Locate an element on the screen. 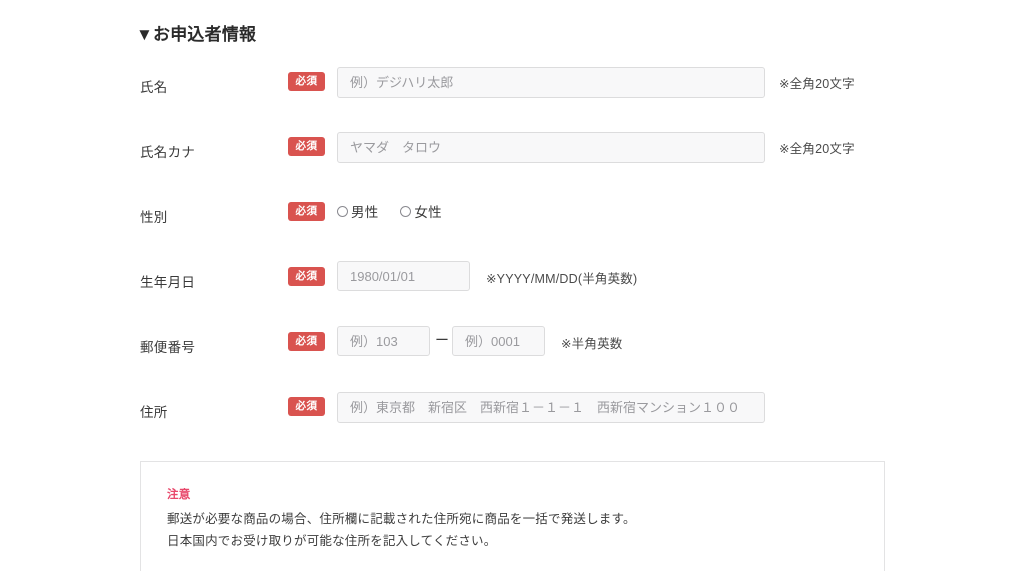 Image resolution: width=1024 pixels, height=571 pixels. gender-option-male: 男性 is located at coordinates (357, 211).